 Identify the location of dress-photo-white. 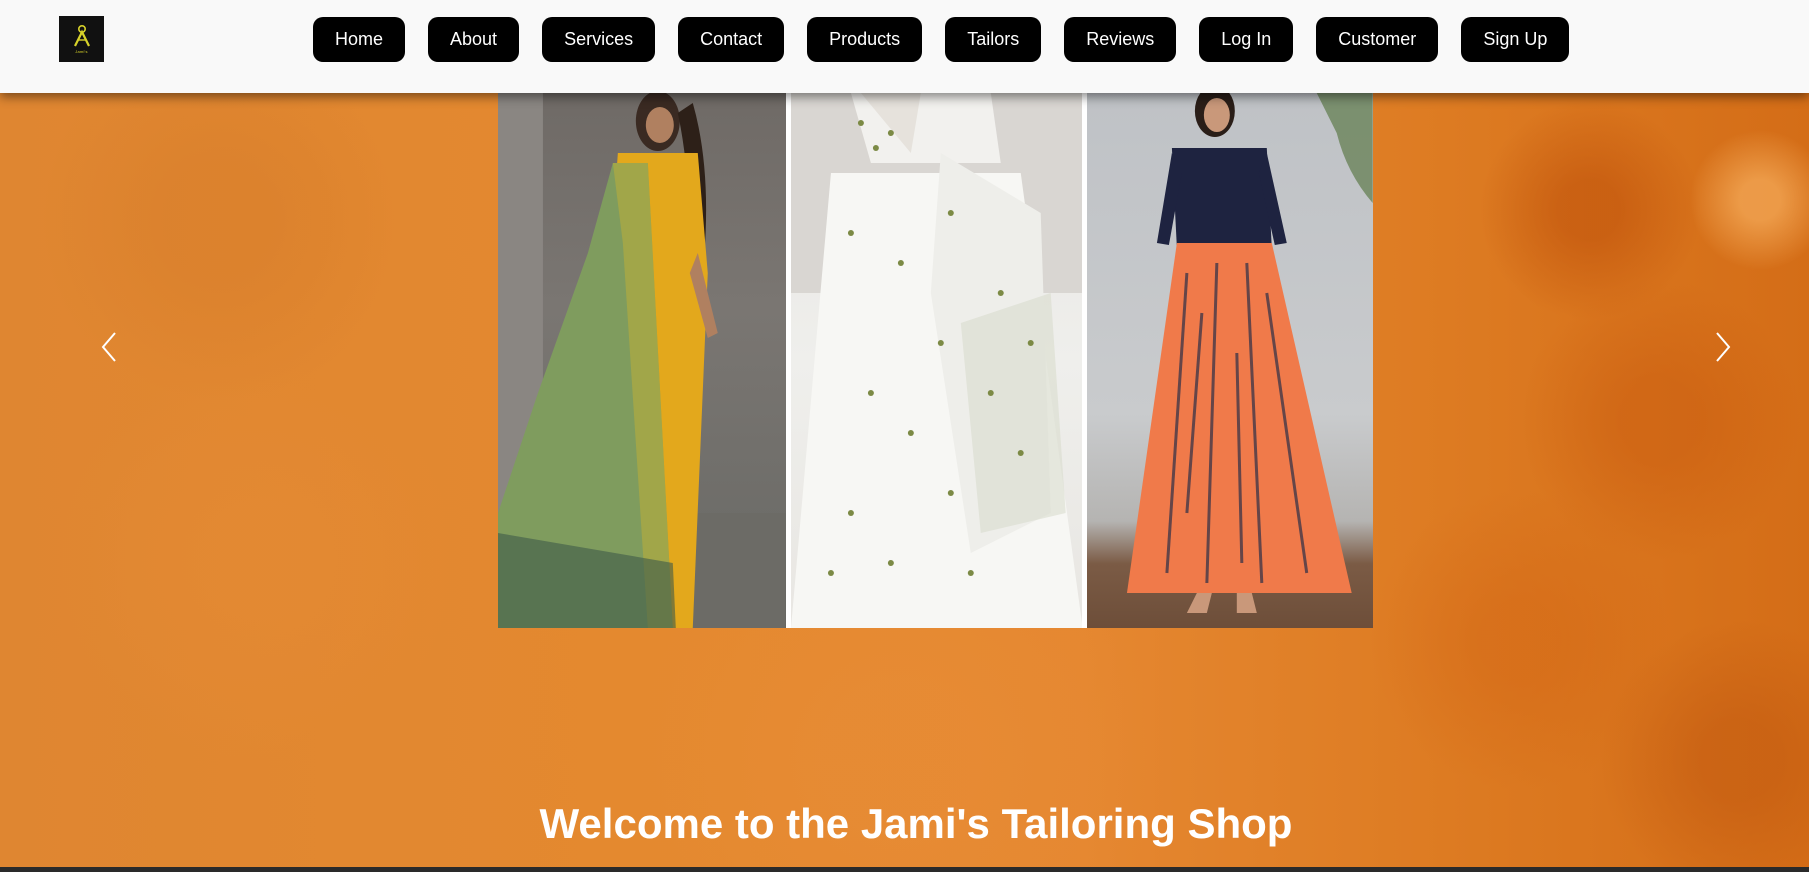
(936, 360).